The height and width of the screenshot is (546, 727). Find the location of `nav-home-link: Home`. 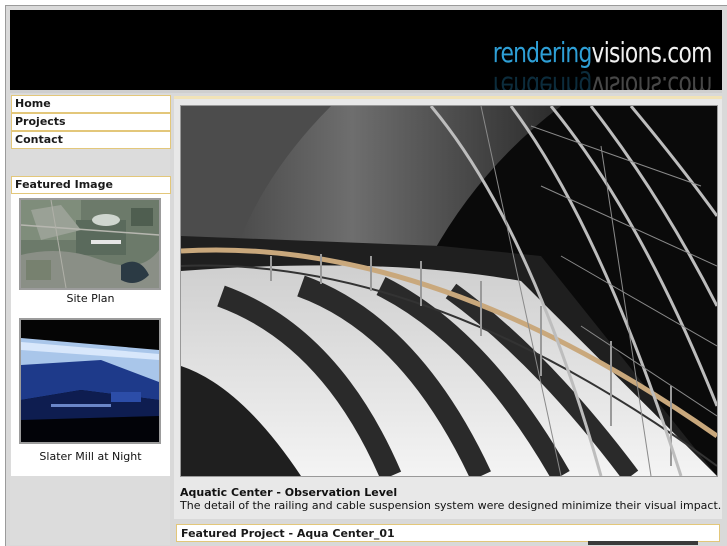

nav-home-link: Home is located at coordinates (91, 104).